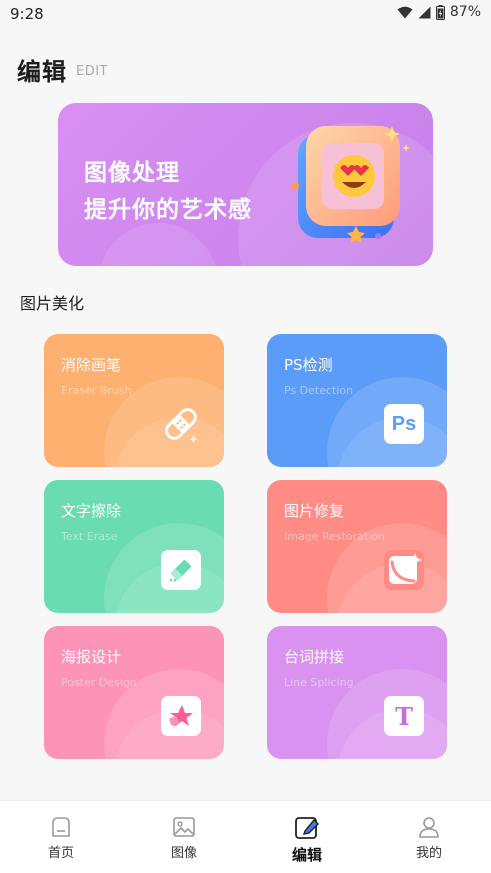 Image resolution: width=491 pixels, height=873 pixels. What do you see at coordinates (183, 853) in the screenshot?
I see `nav-label: 图像` at bounding box center [183, 853].